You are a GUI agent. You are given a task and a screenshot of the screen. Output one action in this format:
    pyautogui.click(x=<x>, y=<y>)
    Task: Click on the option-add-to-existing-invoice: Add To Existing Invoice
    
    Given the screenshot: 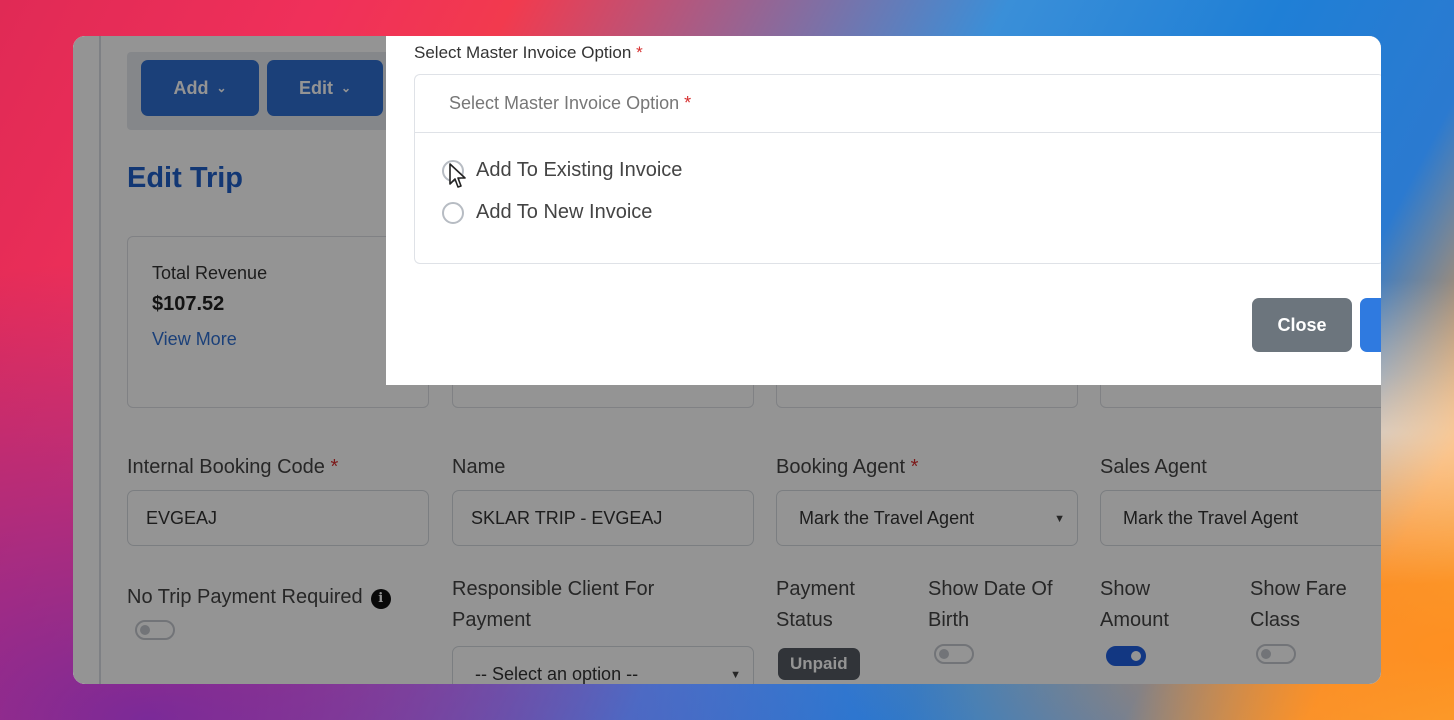 What is the action you would take?
    pyautogui.click(x=562, y=170)
    